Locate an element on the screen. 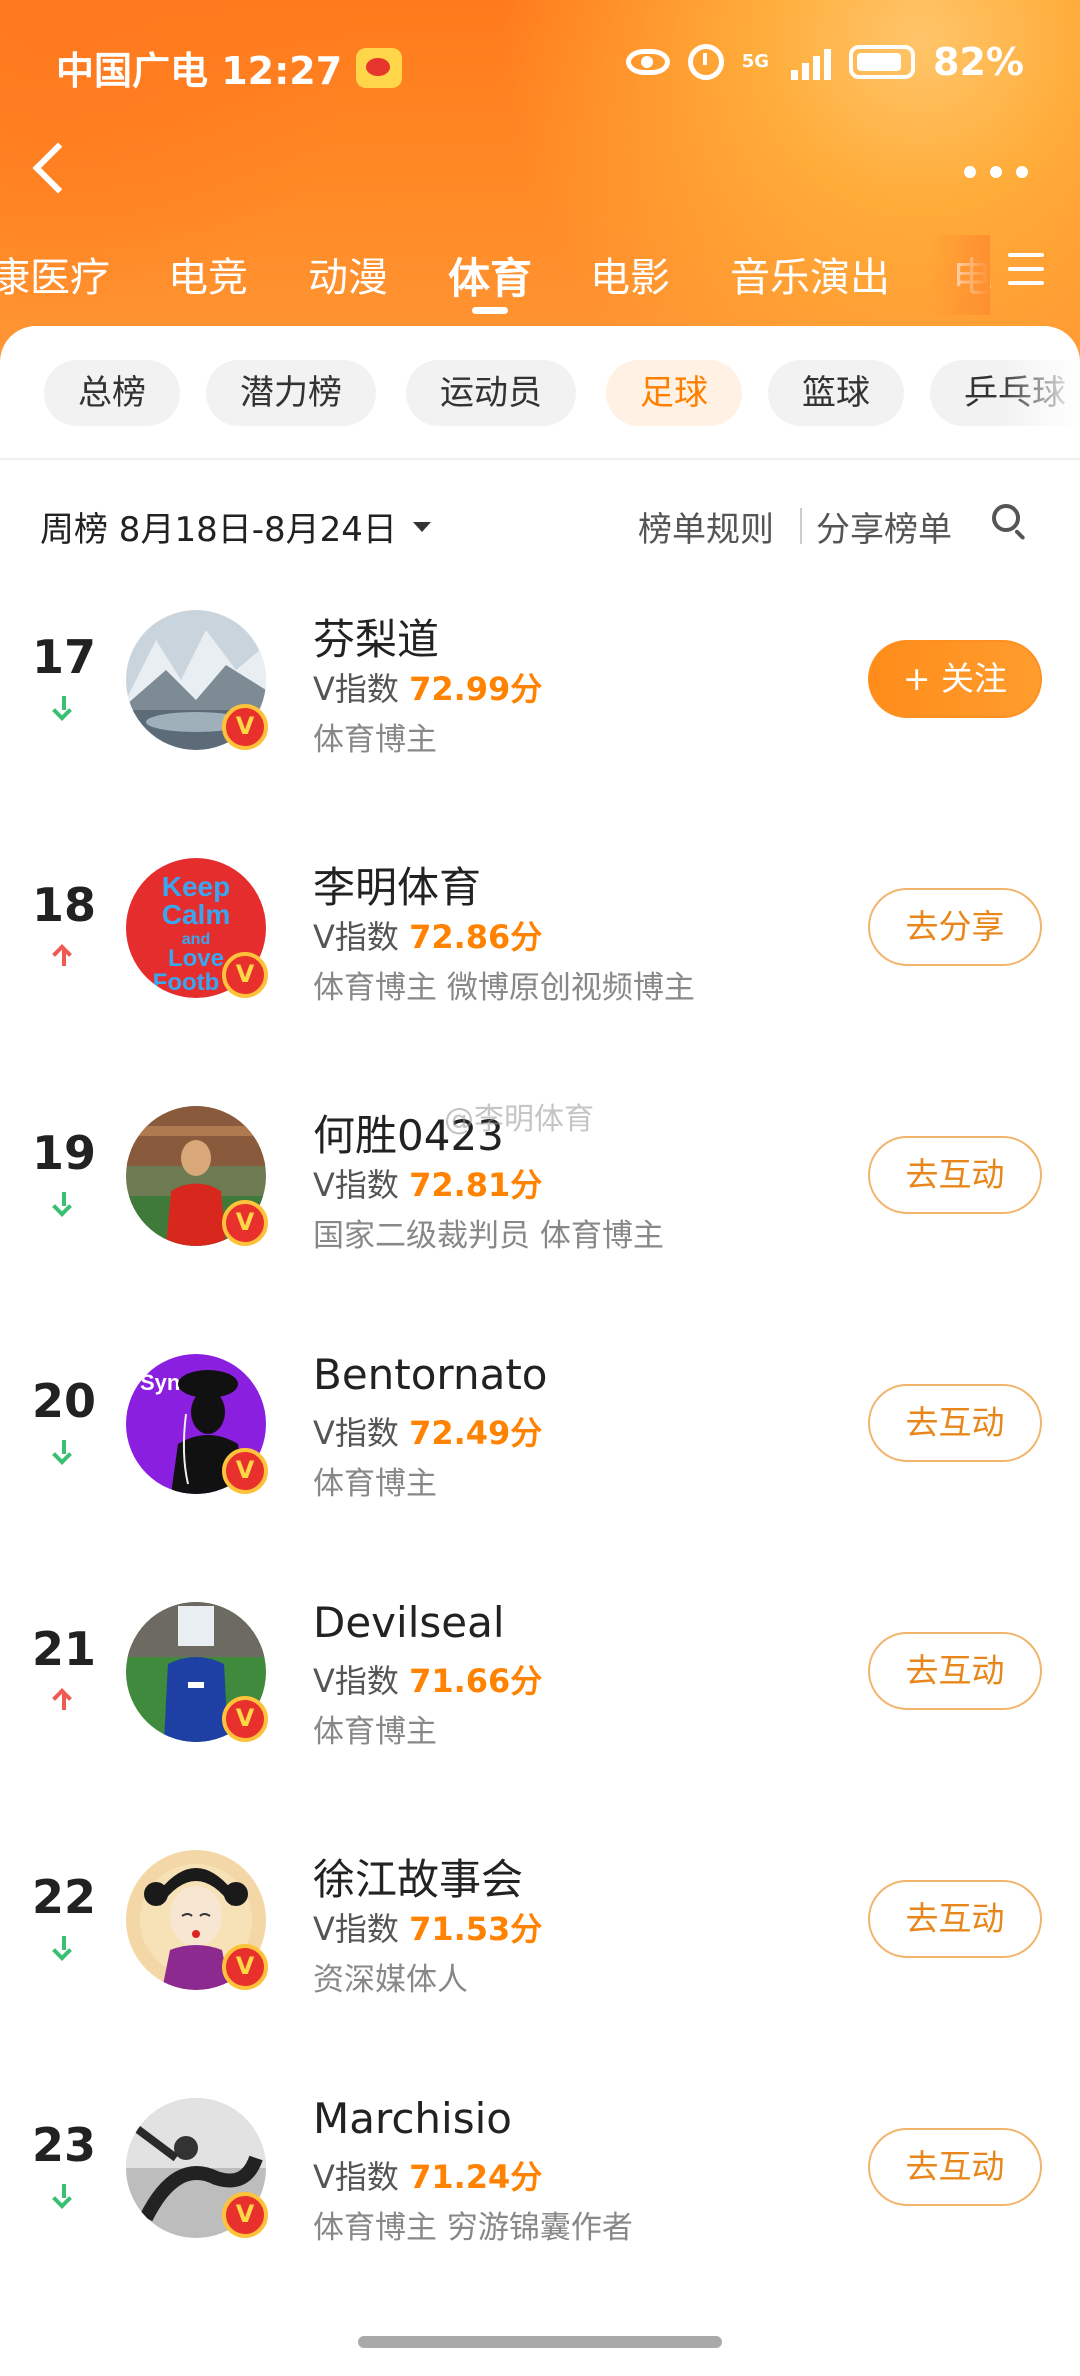 The image size is (1080, 2376). tab-sports: 体育 is located at coordinates (490, 275).